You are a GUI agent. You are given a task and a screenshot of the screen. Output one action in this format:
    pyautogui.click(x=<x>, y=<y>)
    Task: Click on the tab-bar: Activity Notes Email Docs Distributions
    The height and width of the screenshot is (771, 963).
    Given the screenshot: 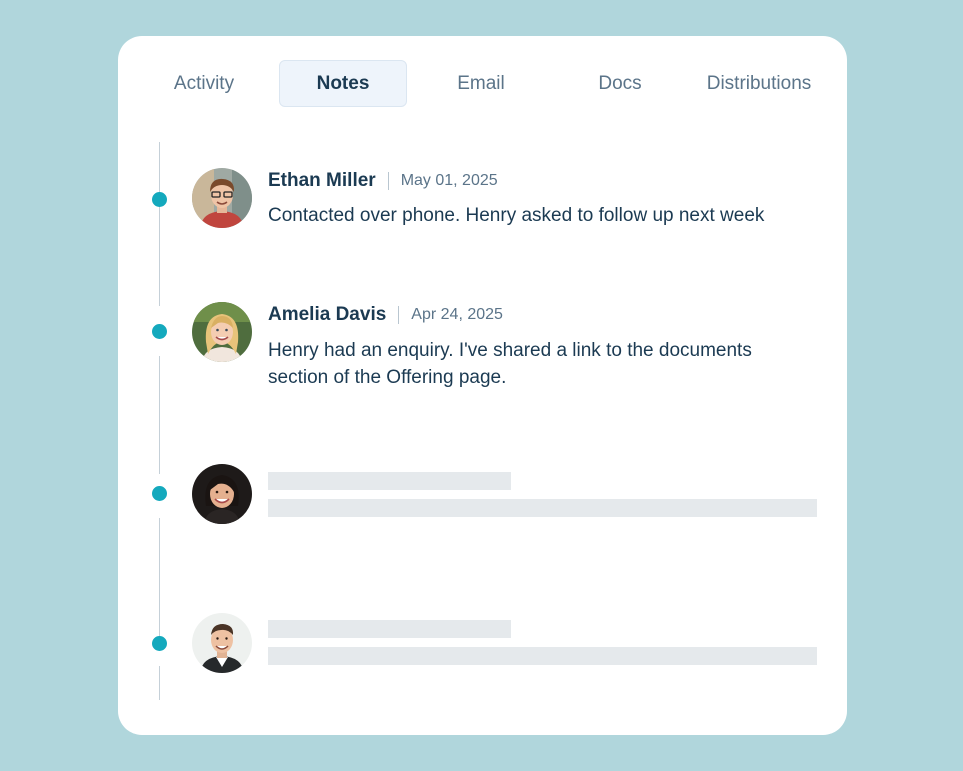 What is the action you would take?
    pyautogui.click(x=482, y=91)
    